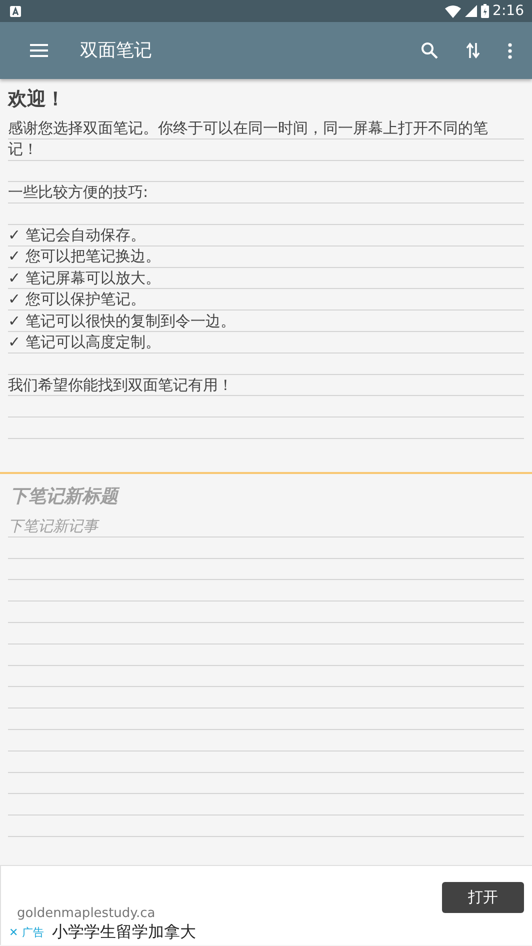  What do you see at coordinates (429, 50) in the screenshot?
I see `search-icon` at bounding box center [429, 50].